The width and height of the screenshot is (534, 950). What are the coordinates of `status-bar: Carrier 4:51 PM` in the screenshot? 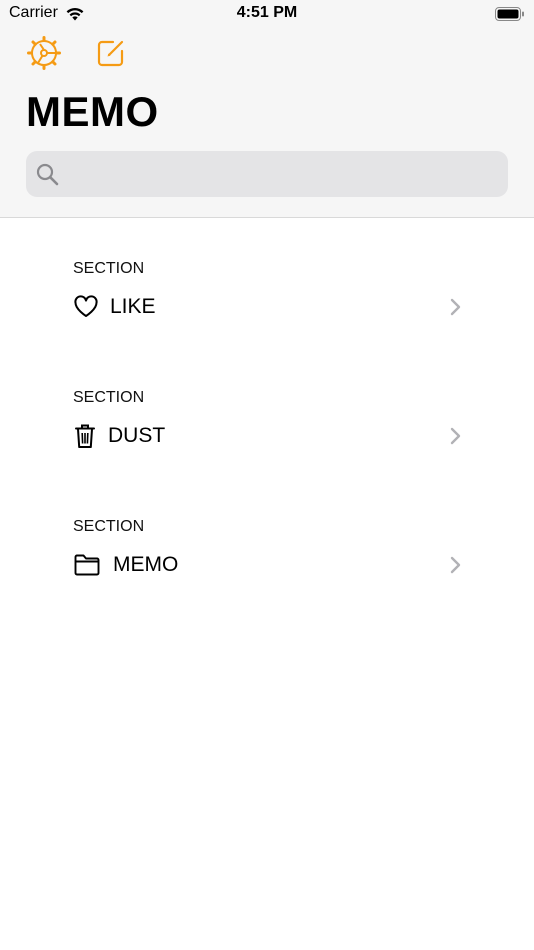 It's located at (267, 14).